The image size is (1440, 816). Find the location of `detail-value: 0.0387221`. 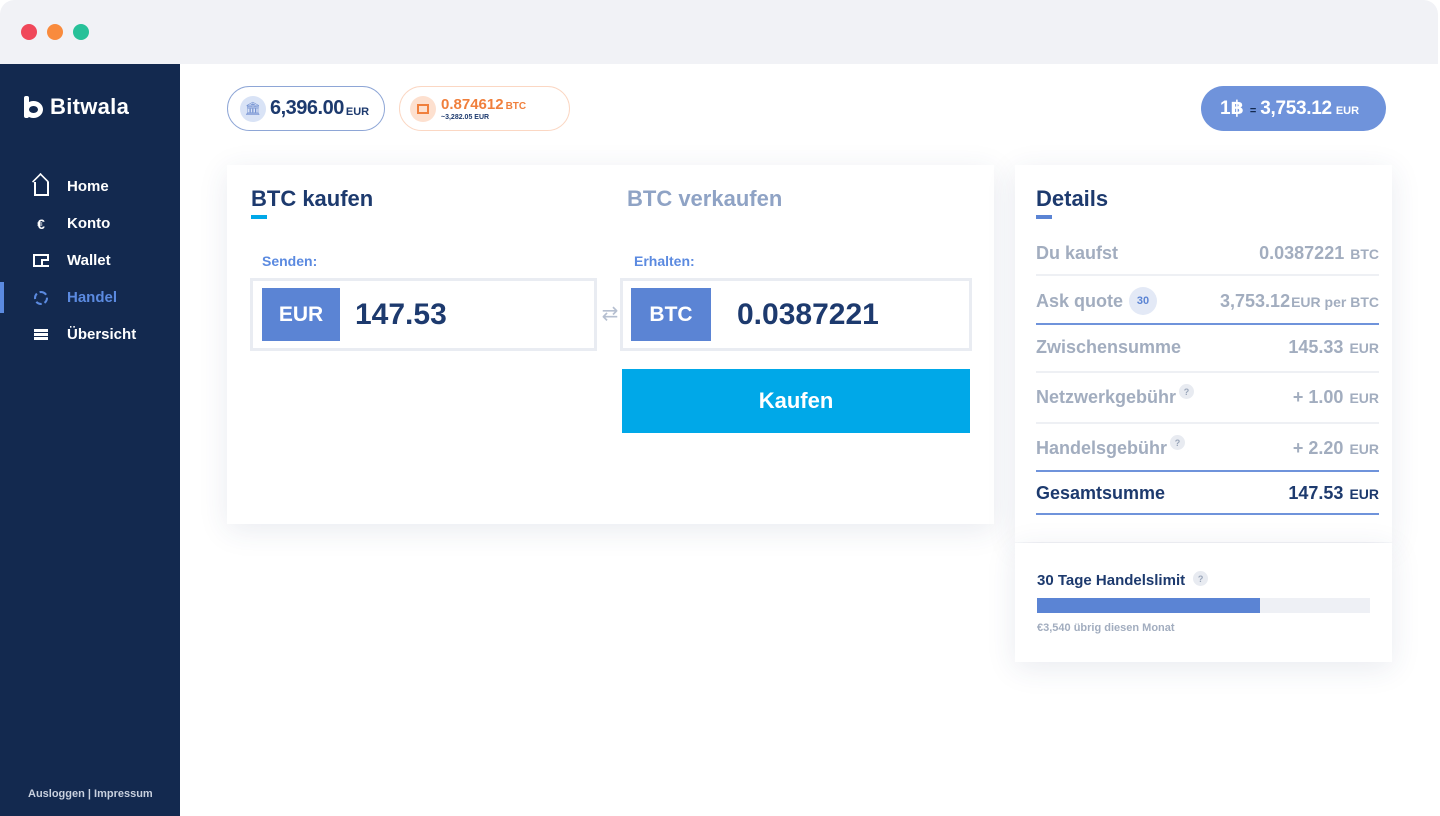

detail-value: 0.0387221 is located at coordinates (1302, 253).